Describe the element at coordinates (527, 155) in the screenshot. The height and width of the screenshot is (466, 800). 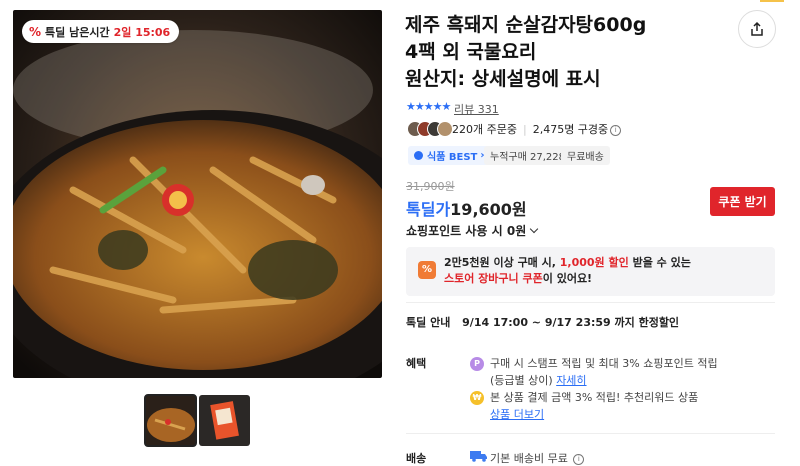
I see `cumulative-badge: 누적구매 27,228` at that location.